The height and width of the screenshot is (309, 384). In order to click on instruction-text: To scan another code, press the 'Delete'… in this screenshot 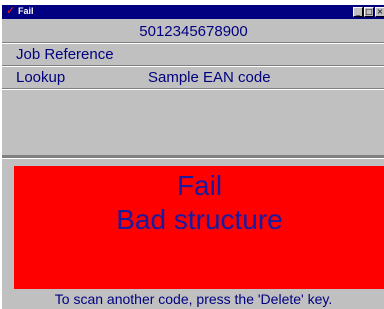, I will do `click(193, 299)`.